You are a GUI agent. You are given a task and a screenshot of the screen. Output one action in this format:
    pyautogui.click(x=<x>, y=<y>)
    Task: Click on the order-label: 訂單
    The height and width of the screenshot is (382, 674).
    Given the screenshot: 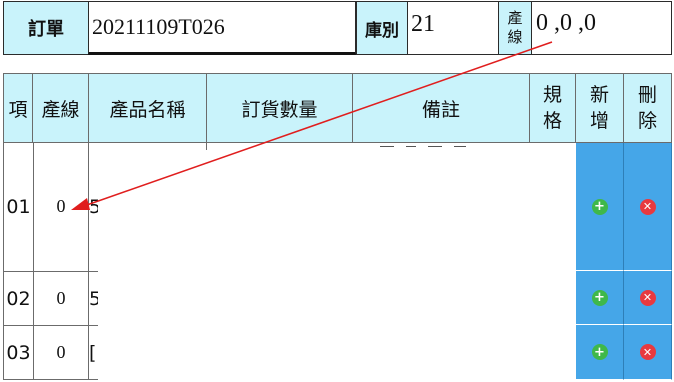 What is the action you would take?
    pyautogui.click(x=46, y=28)
    